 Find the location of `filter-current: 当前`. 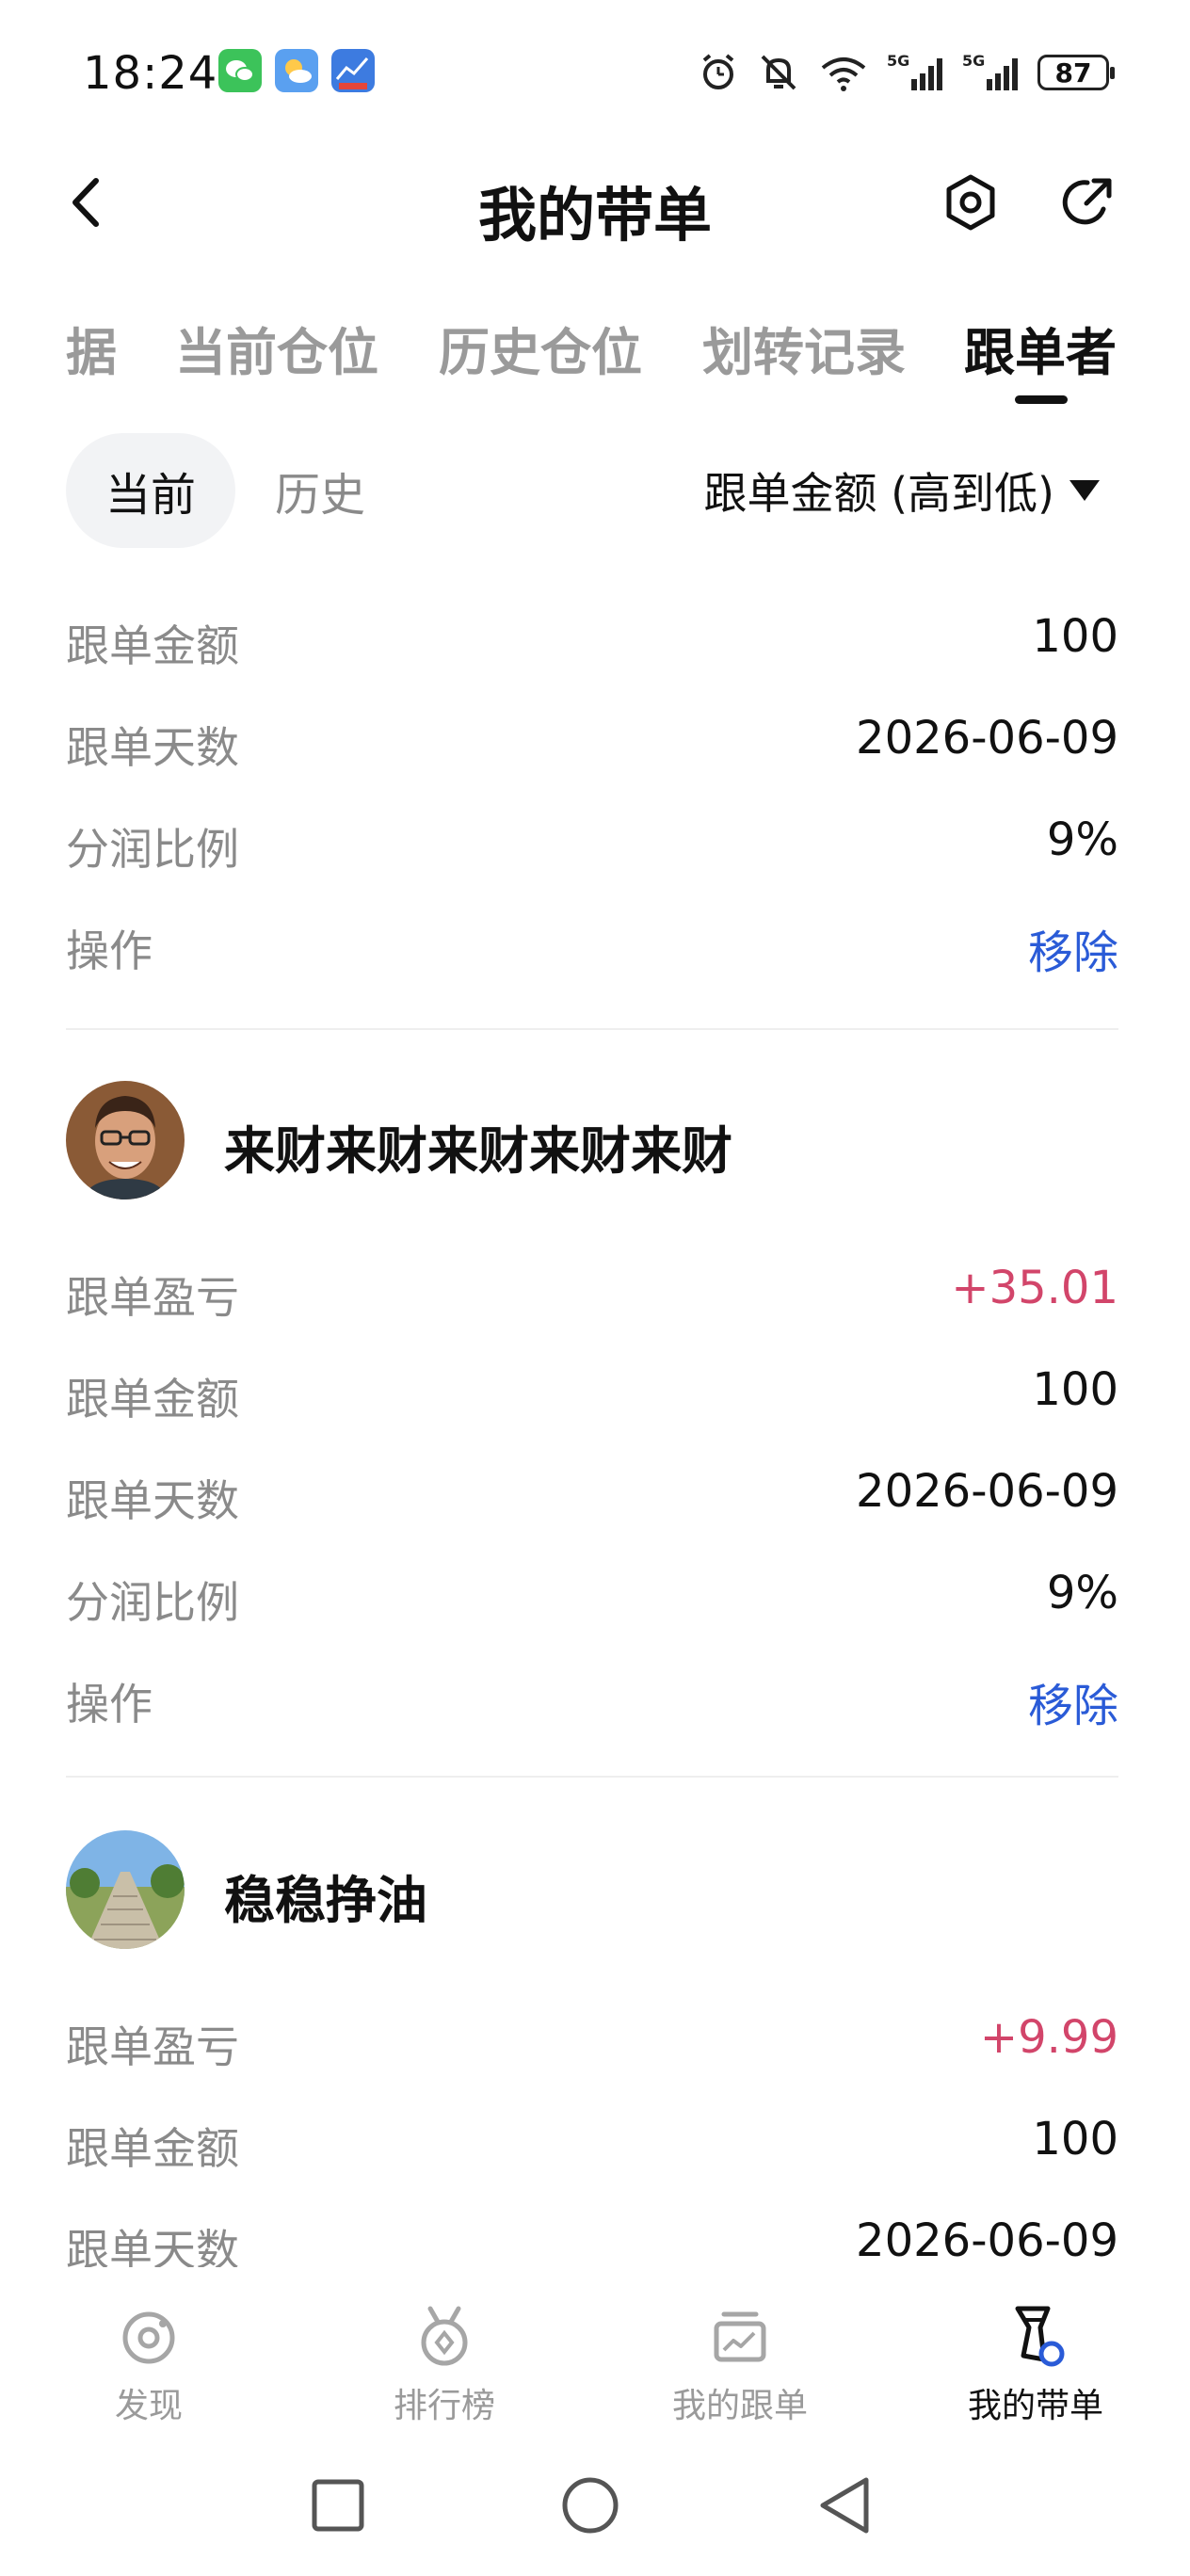

filter-current: 当前 is located at coordinates (150, 490).